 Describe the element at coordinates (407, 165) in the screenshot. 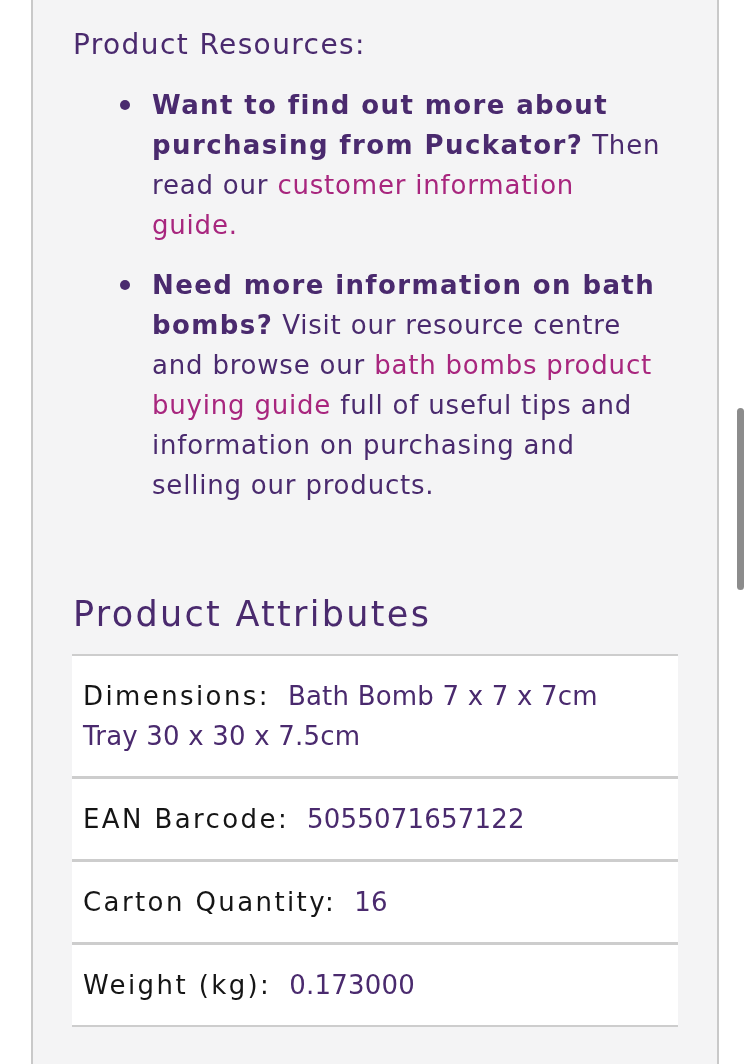

I see `bullet-text: Want to find out more about purchasing from Puckator? Then read our customer information guide.` at that location.